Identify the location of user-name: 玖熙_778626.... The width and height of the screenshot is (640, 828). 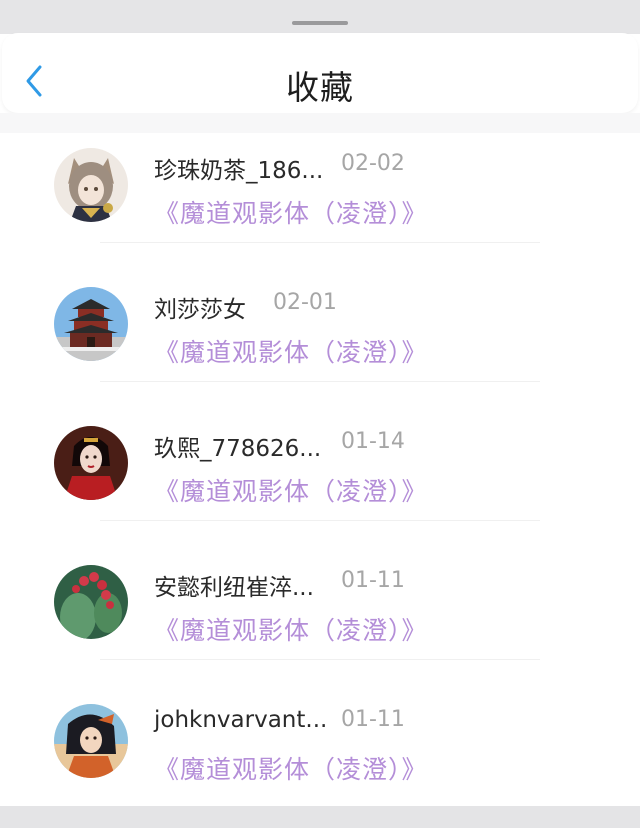
(238, 449).